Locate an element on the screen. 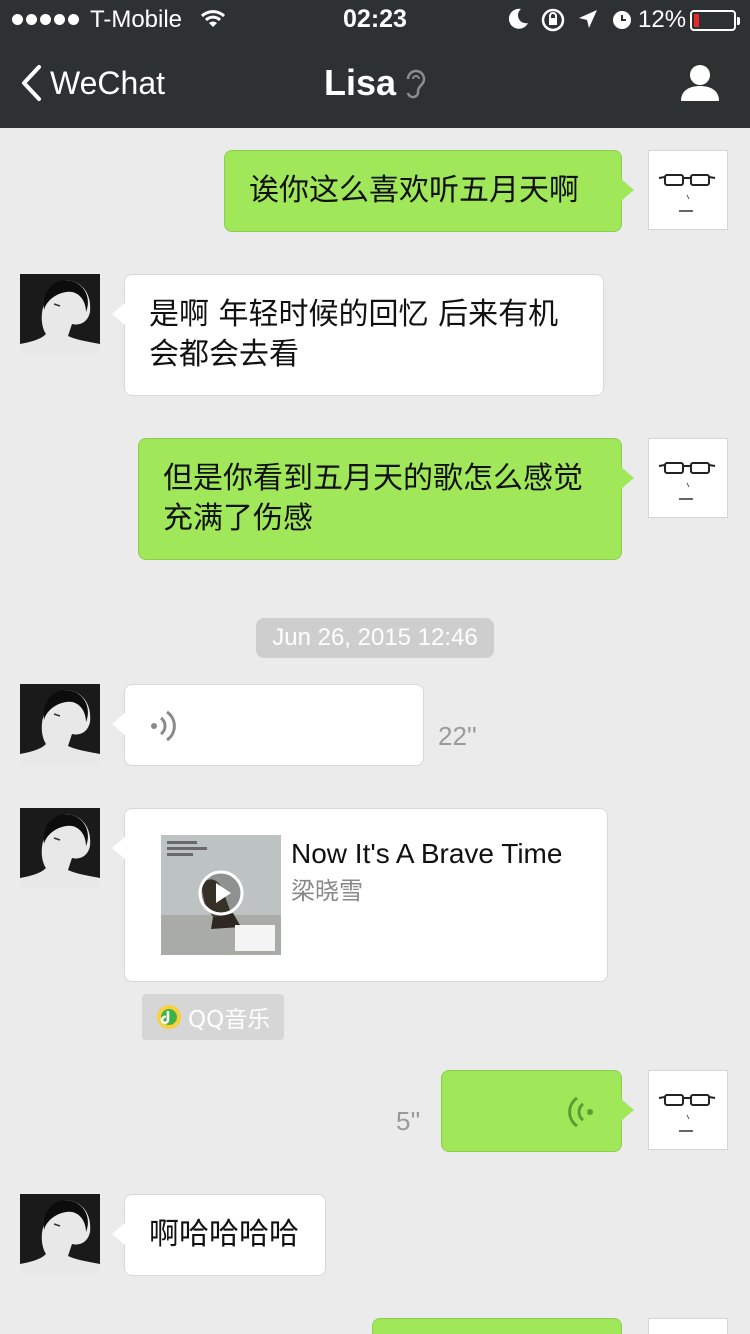 This screenshot has width=750, height=1334. voice-duration: 5'' is located at coordinates (408, 1121).